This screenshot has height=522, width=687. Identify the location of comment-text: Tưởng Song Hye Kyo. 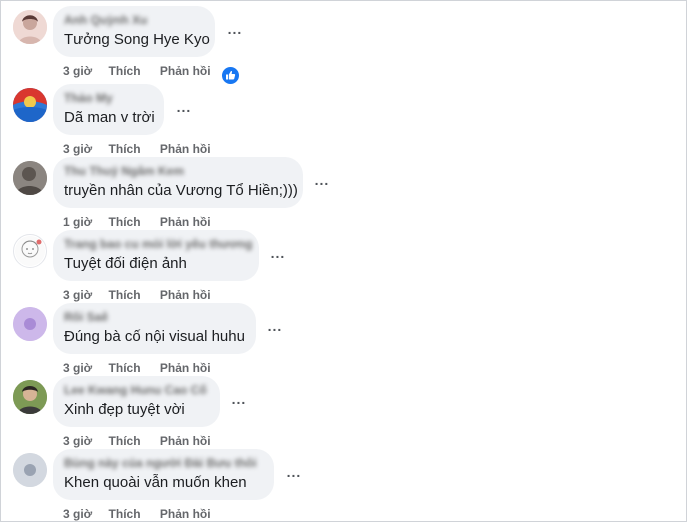
(137, 39).